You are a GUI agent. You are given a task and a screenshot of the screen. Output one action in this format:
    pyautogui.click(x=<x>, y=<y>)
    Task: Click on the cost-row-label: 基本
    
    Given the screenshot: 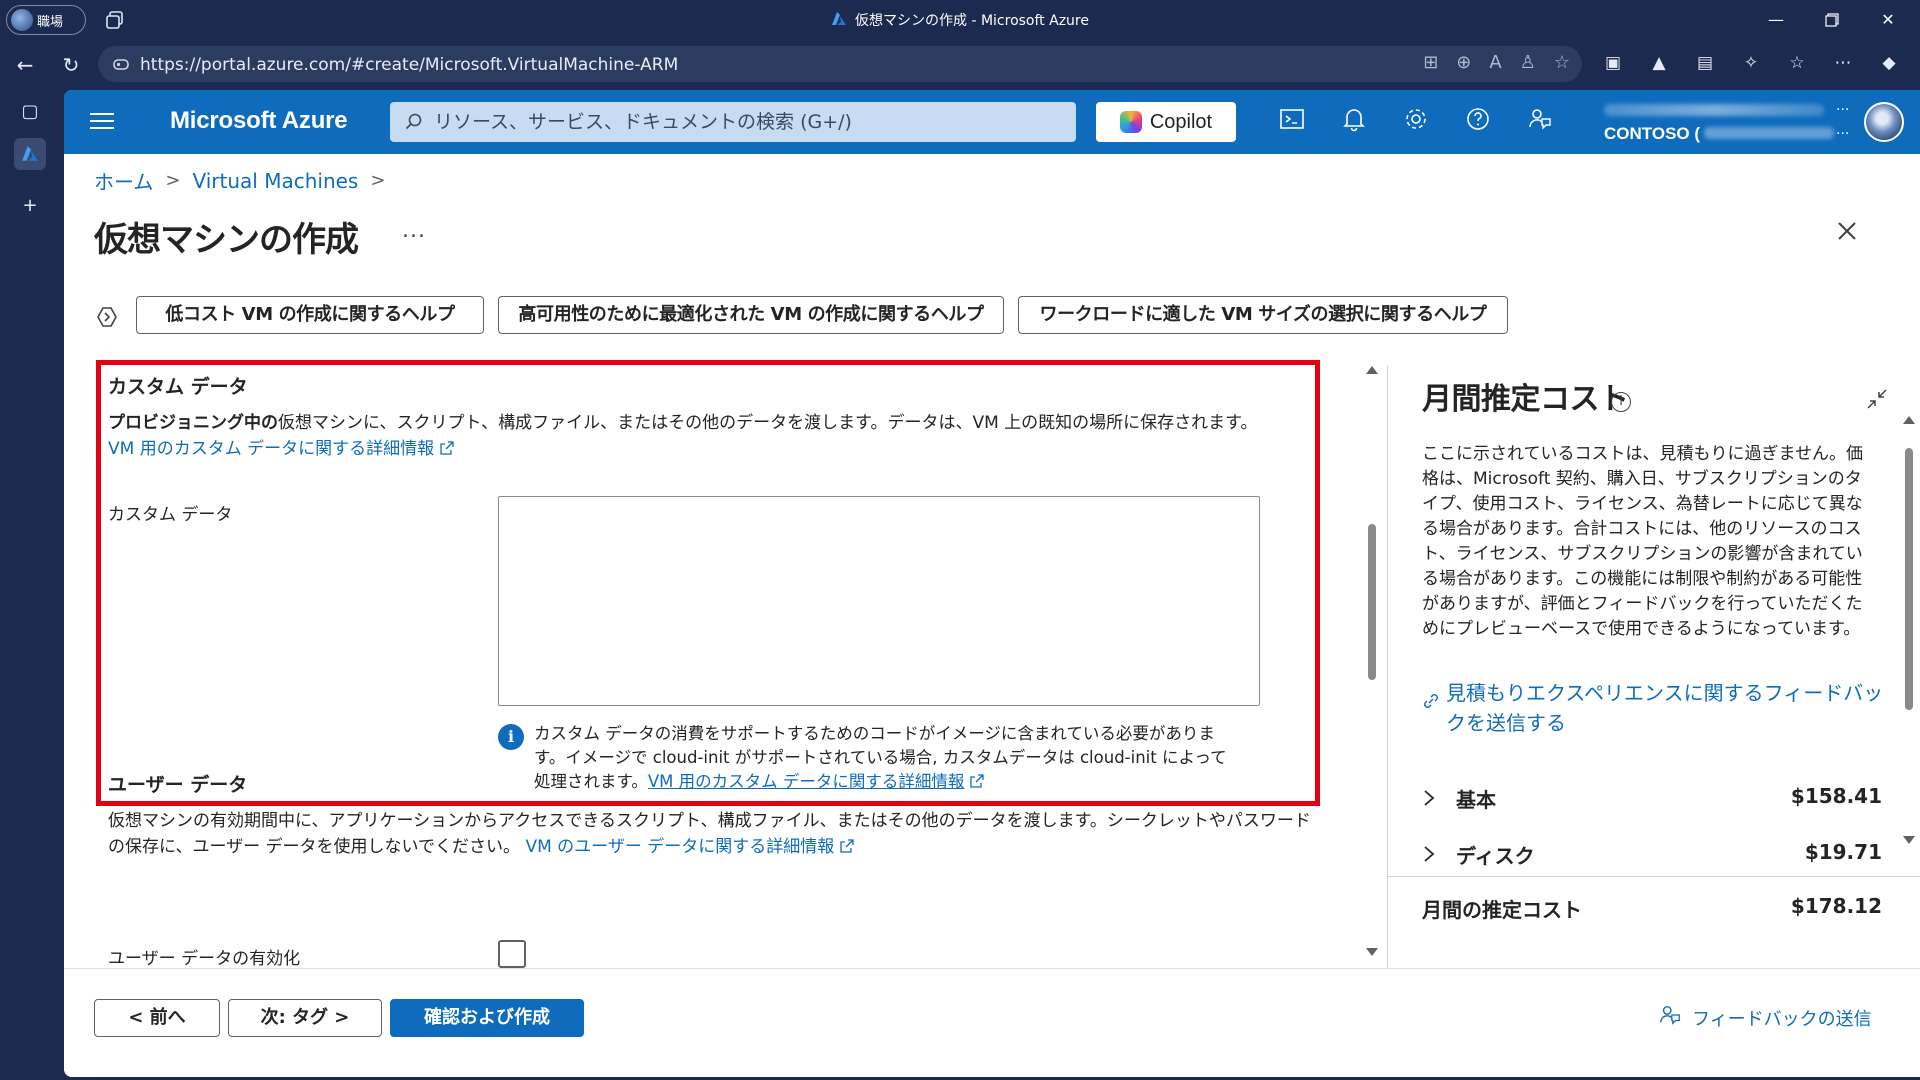 What is the action you would take?
    pyautogui.click(x=1476, y=800)
    